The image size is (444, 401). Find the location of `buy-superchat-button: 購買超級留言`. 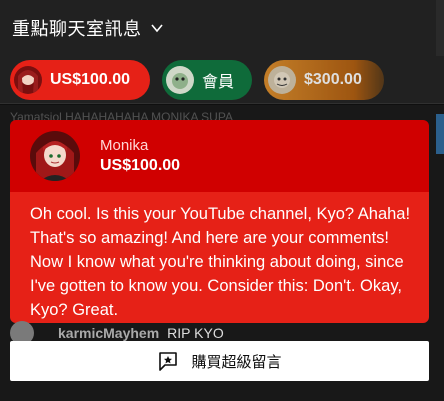

buy-superchat-button: 購買超級留言 is located at coordinates (219, 361).